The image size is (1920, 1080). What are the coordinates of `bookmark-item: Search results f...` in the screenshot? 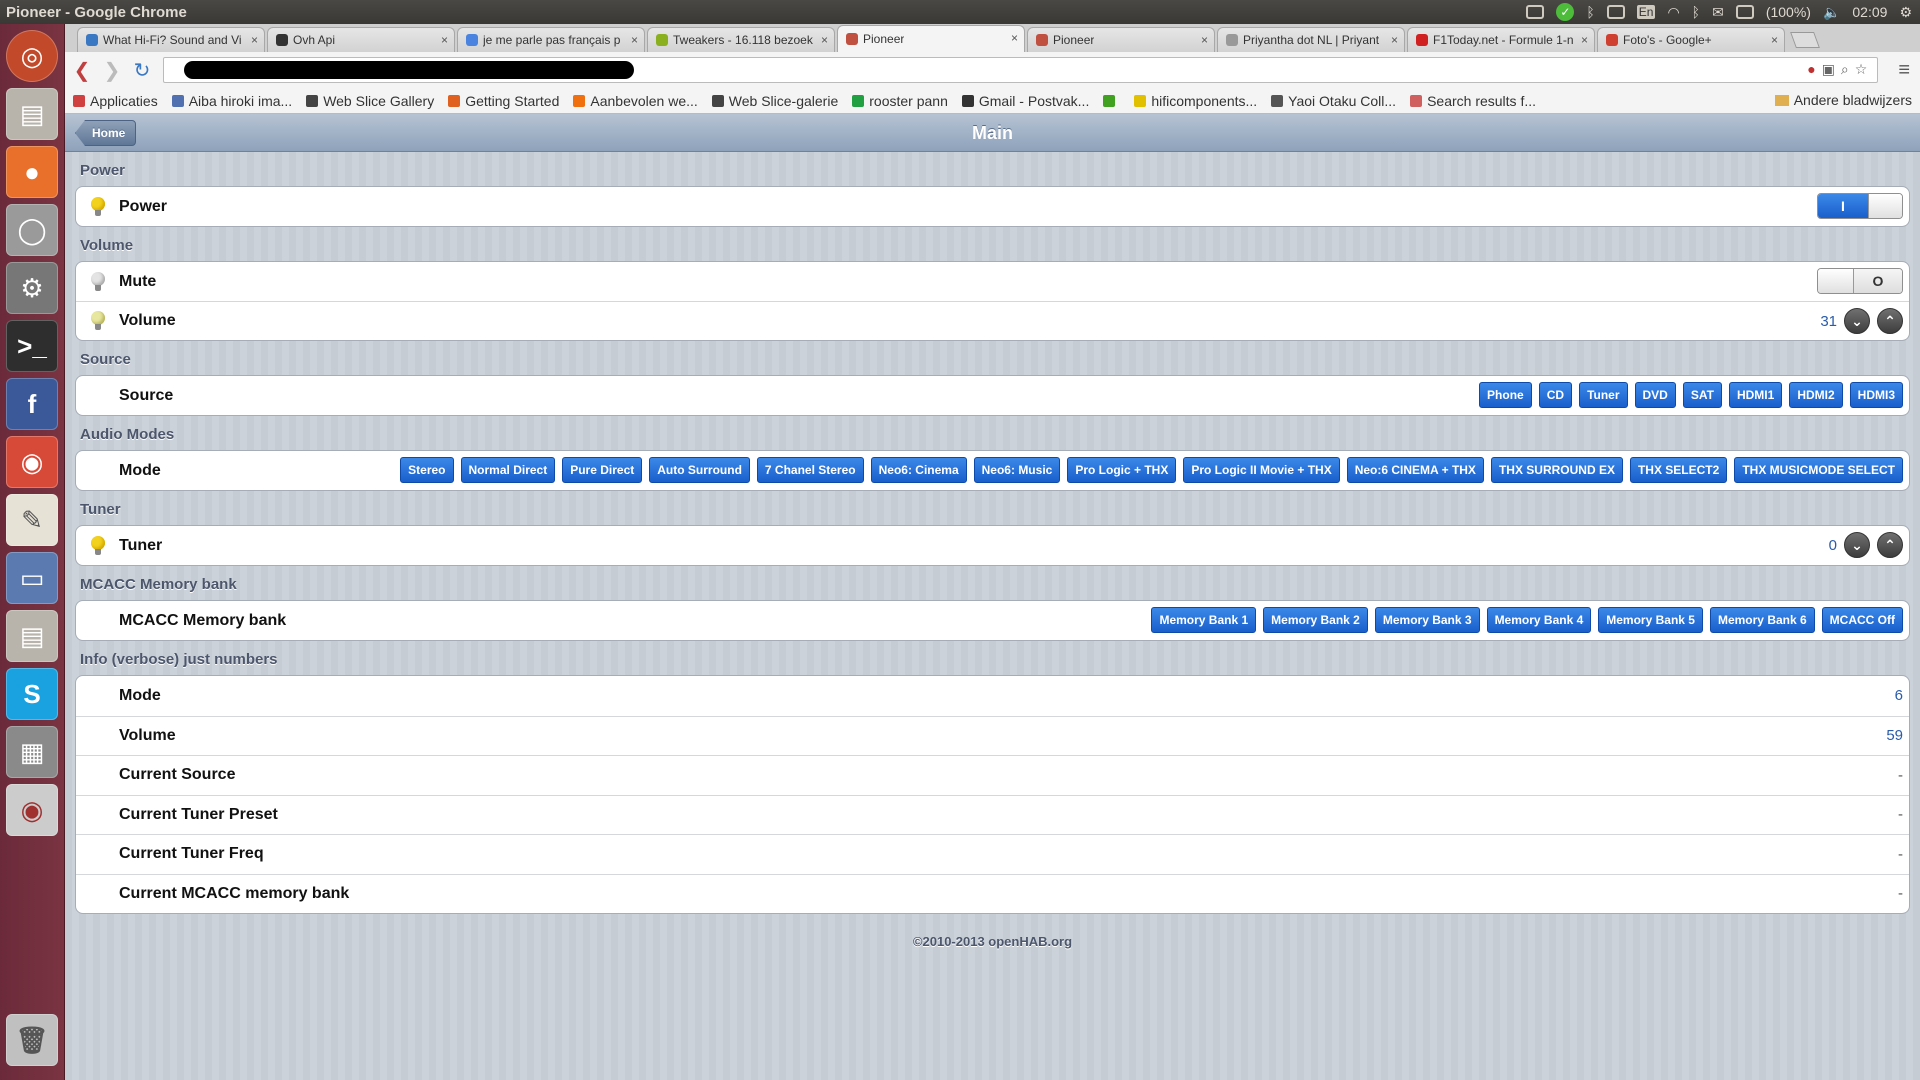 It's located at (1473, 101).